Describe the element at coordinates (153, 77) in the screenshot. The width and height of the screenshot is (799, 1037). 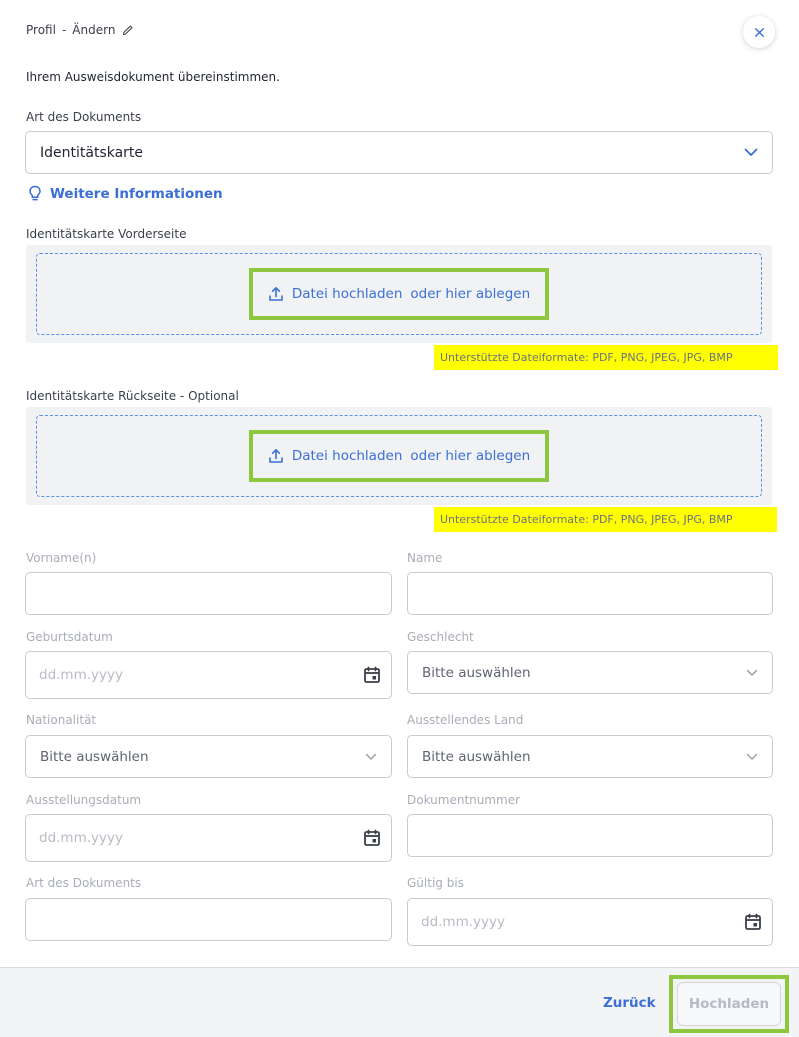
I see `intro-text: Ihrem Ausweisdokument übereinstimmen.` at that location.